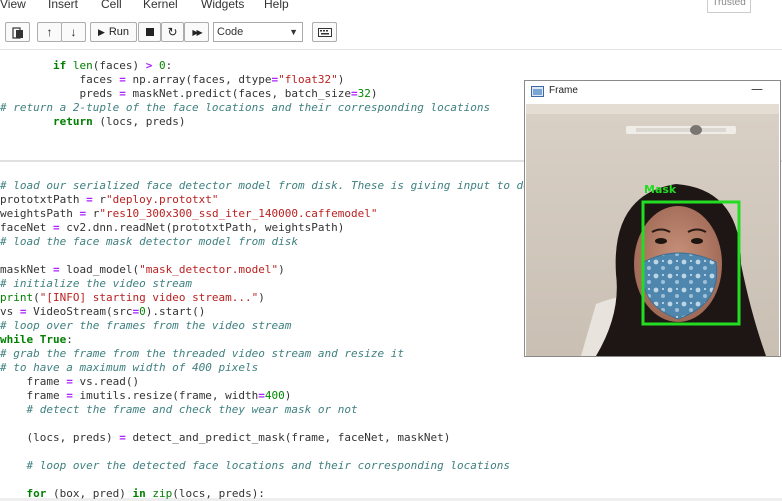 This screenshot has height=501, width=782. I want to click on arrow-up-icon: ↑, so click(49, 32).